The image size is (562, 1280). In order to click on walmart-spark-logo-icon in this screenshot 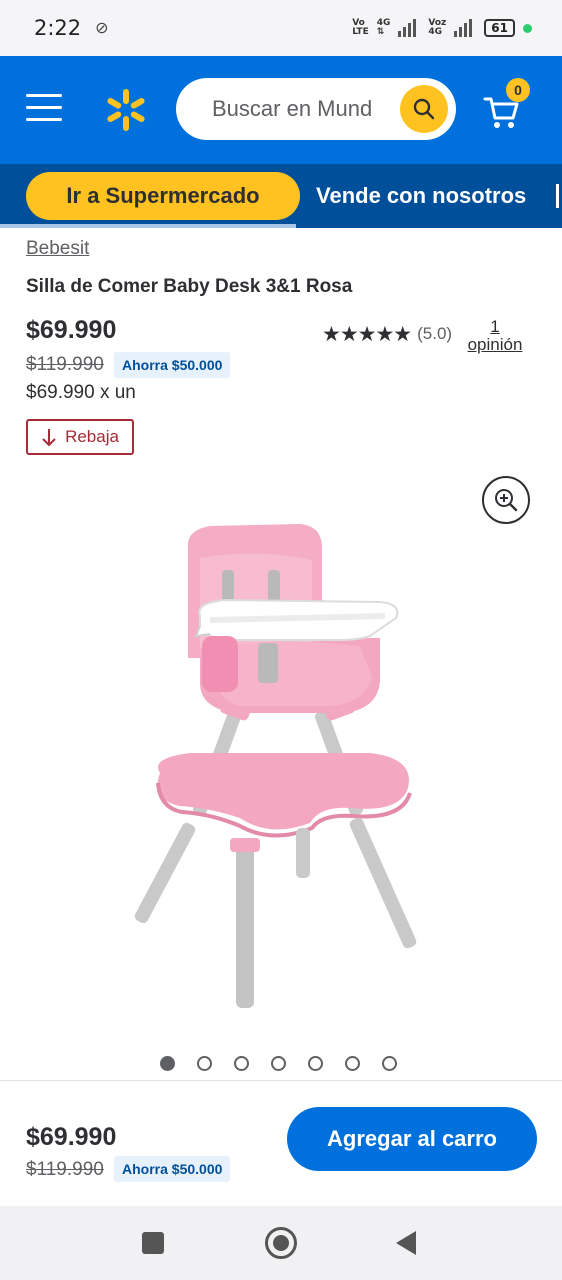, I will do `click(126, 110)`.